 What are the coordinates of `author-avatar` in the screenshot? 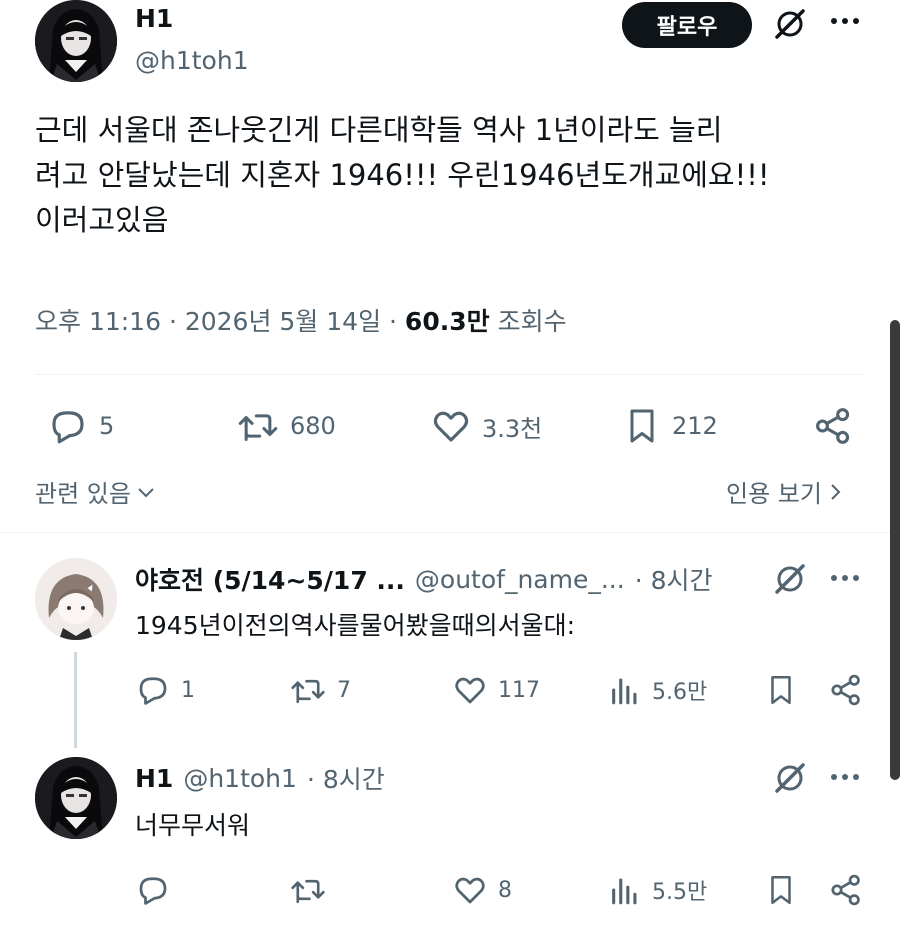 It's located at (76, 41).